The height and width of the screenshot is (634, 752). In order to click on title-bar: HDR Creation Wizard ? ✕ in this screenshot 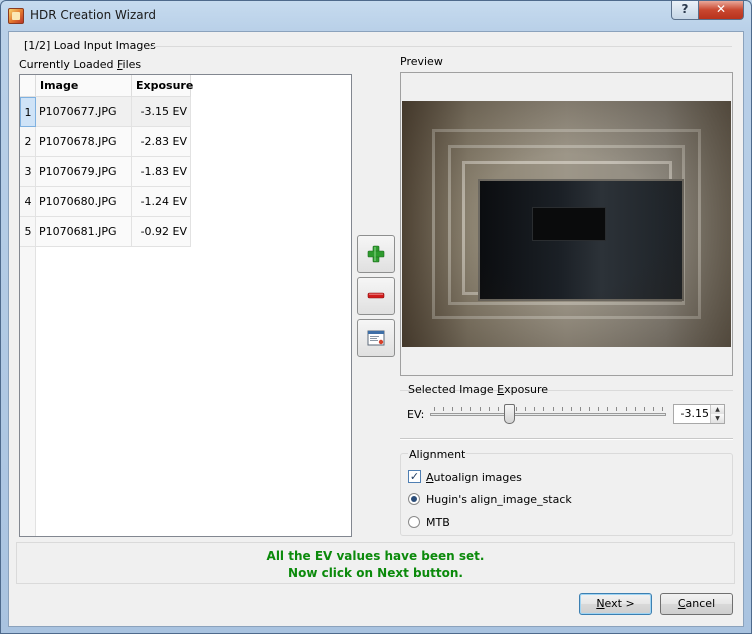, I will do `click(376, 16)`.